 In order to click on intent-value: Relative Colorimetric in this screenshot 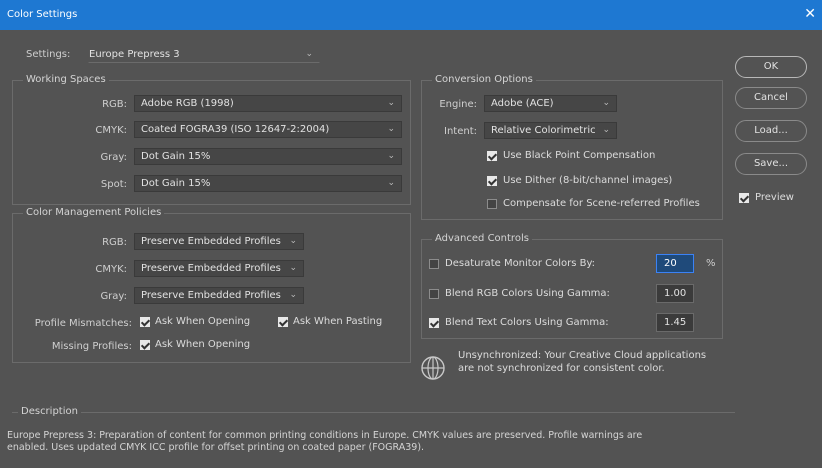, I will do `click(543, 130)`.